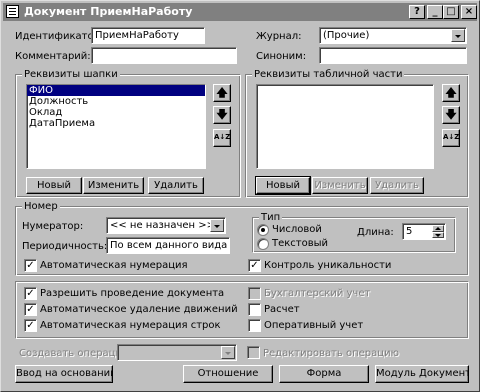  I want to click on list-item: Оклад, so click(116, 112).